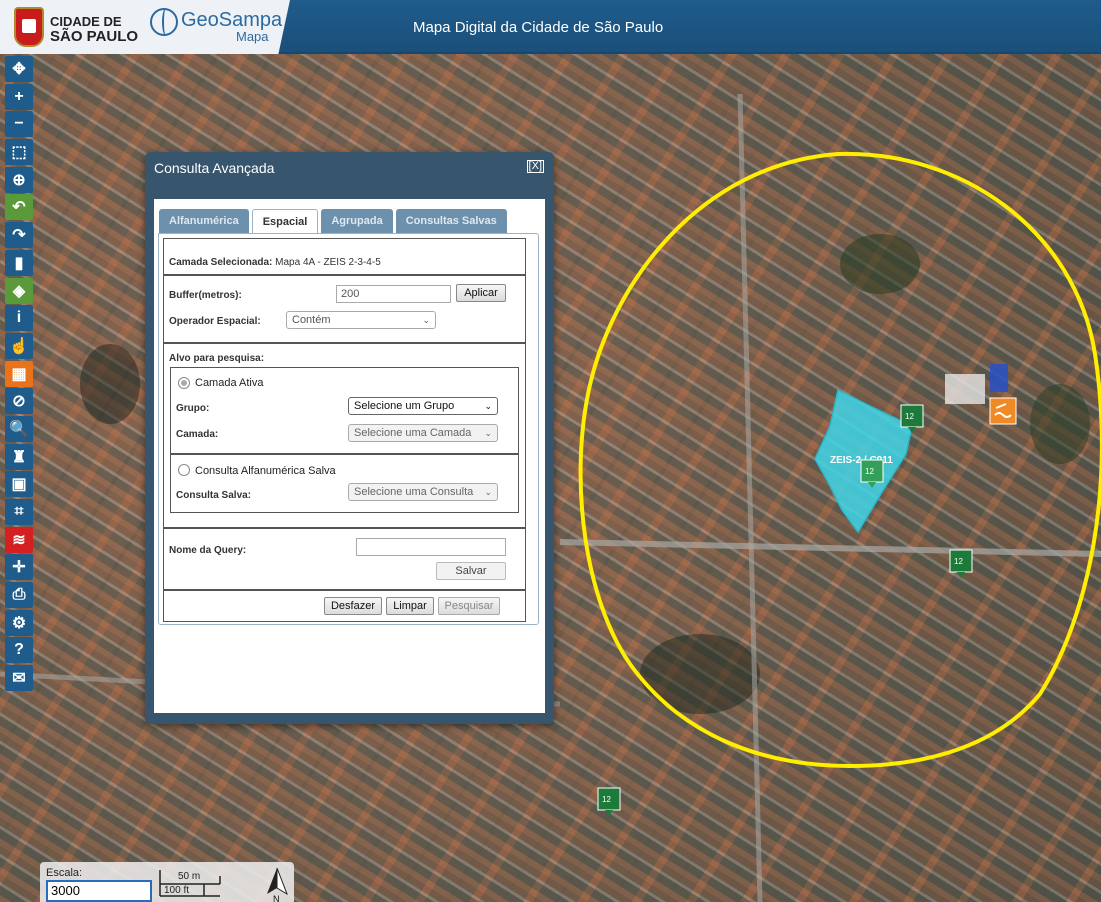 The image size is (1101, 902). What do you see at coordinates (276, 898) in the screenshot?
I see `svg-text: N` at bounding box center [276, 898].